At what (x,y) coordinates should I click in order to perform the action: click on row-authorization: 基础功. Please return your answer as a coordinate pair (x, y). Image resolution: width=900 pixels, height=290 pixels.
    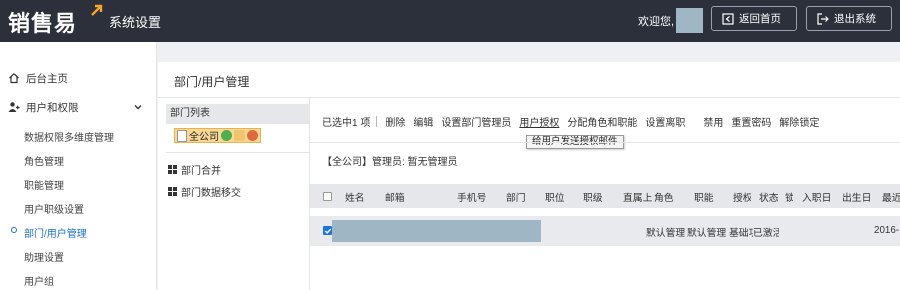
    Looking at the image, I should click on (741, 233).